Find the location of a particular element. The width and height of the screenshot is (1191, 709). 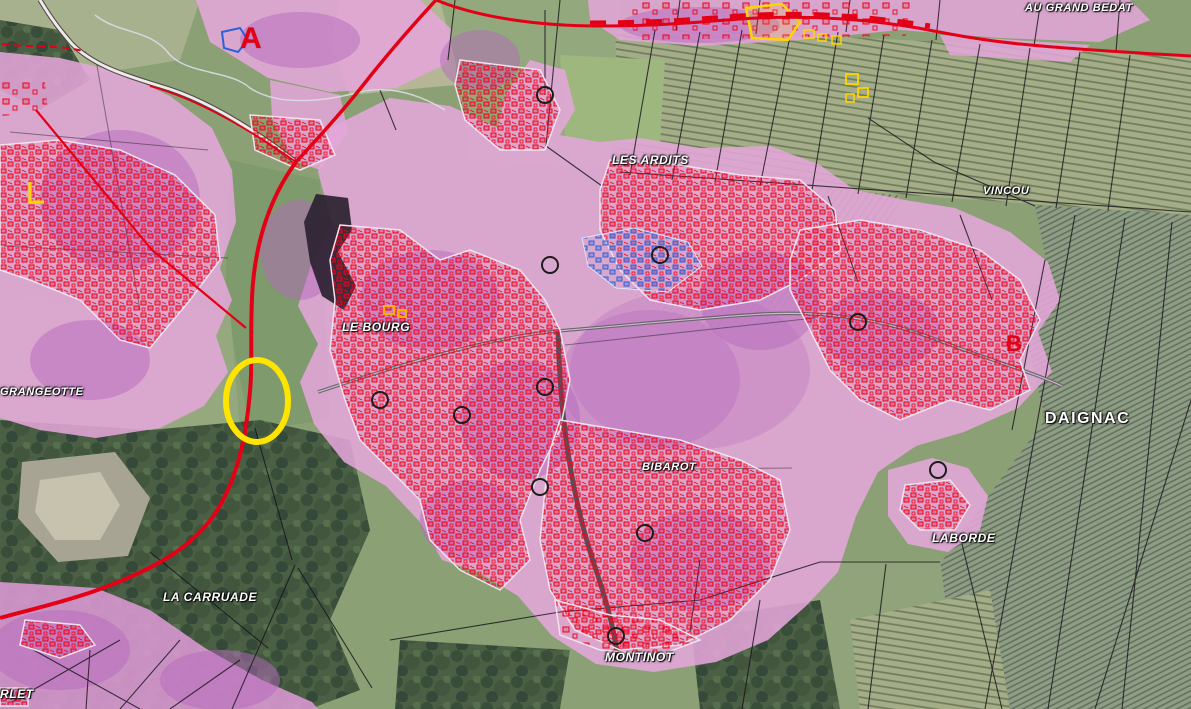

place-label-laborde: LABORDE is located at coordinates (964, 538).